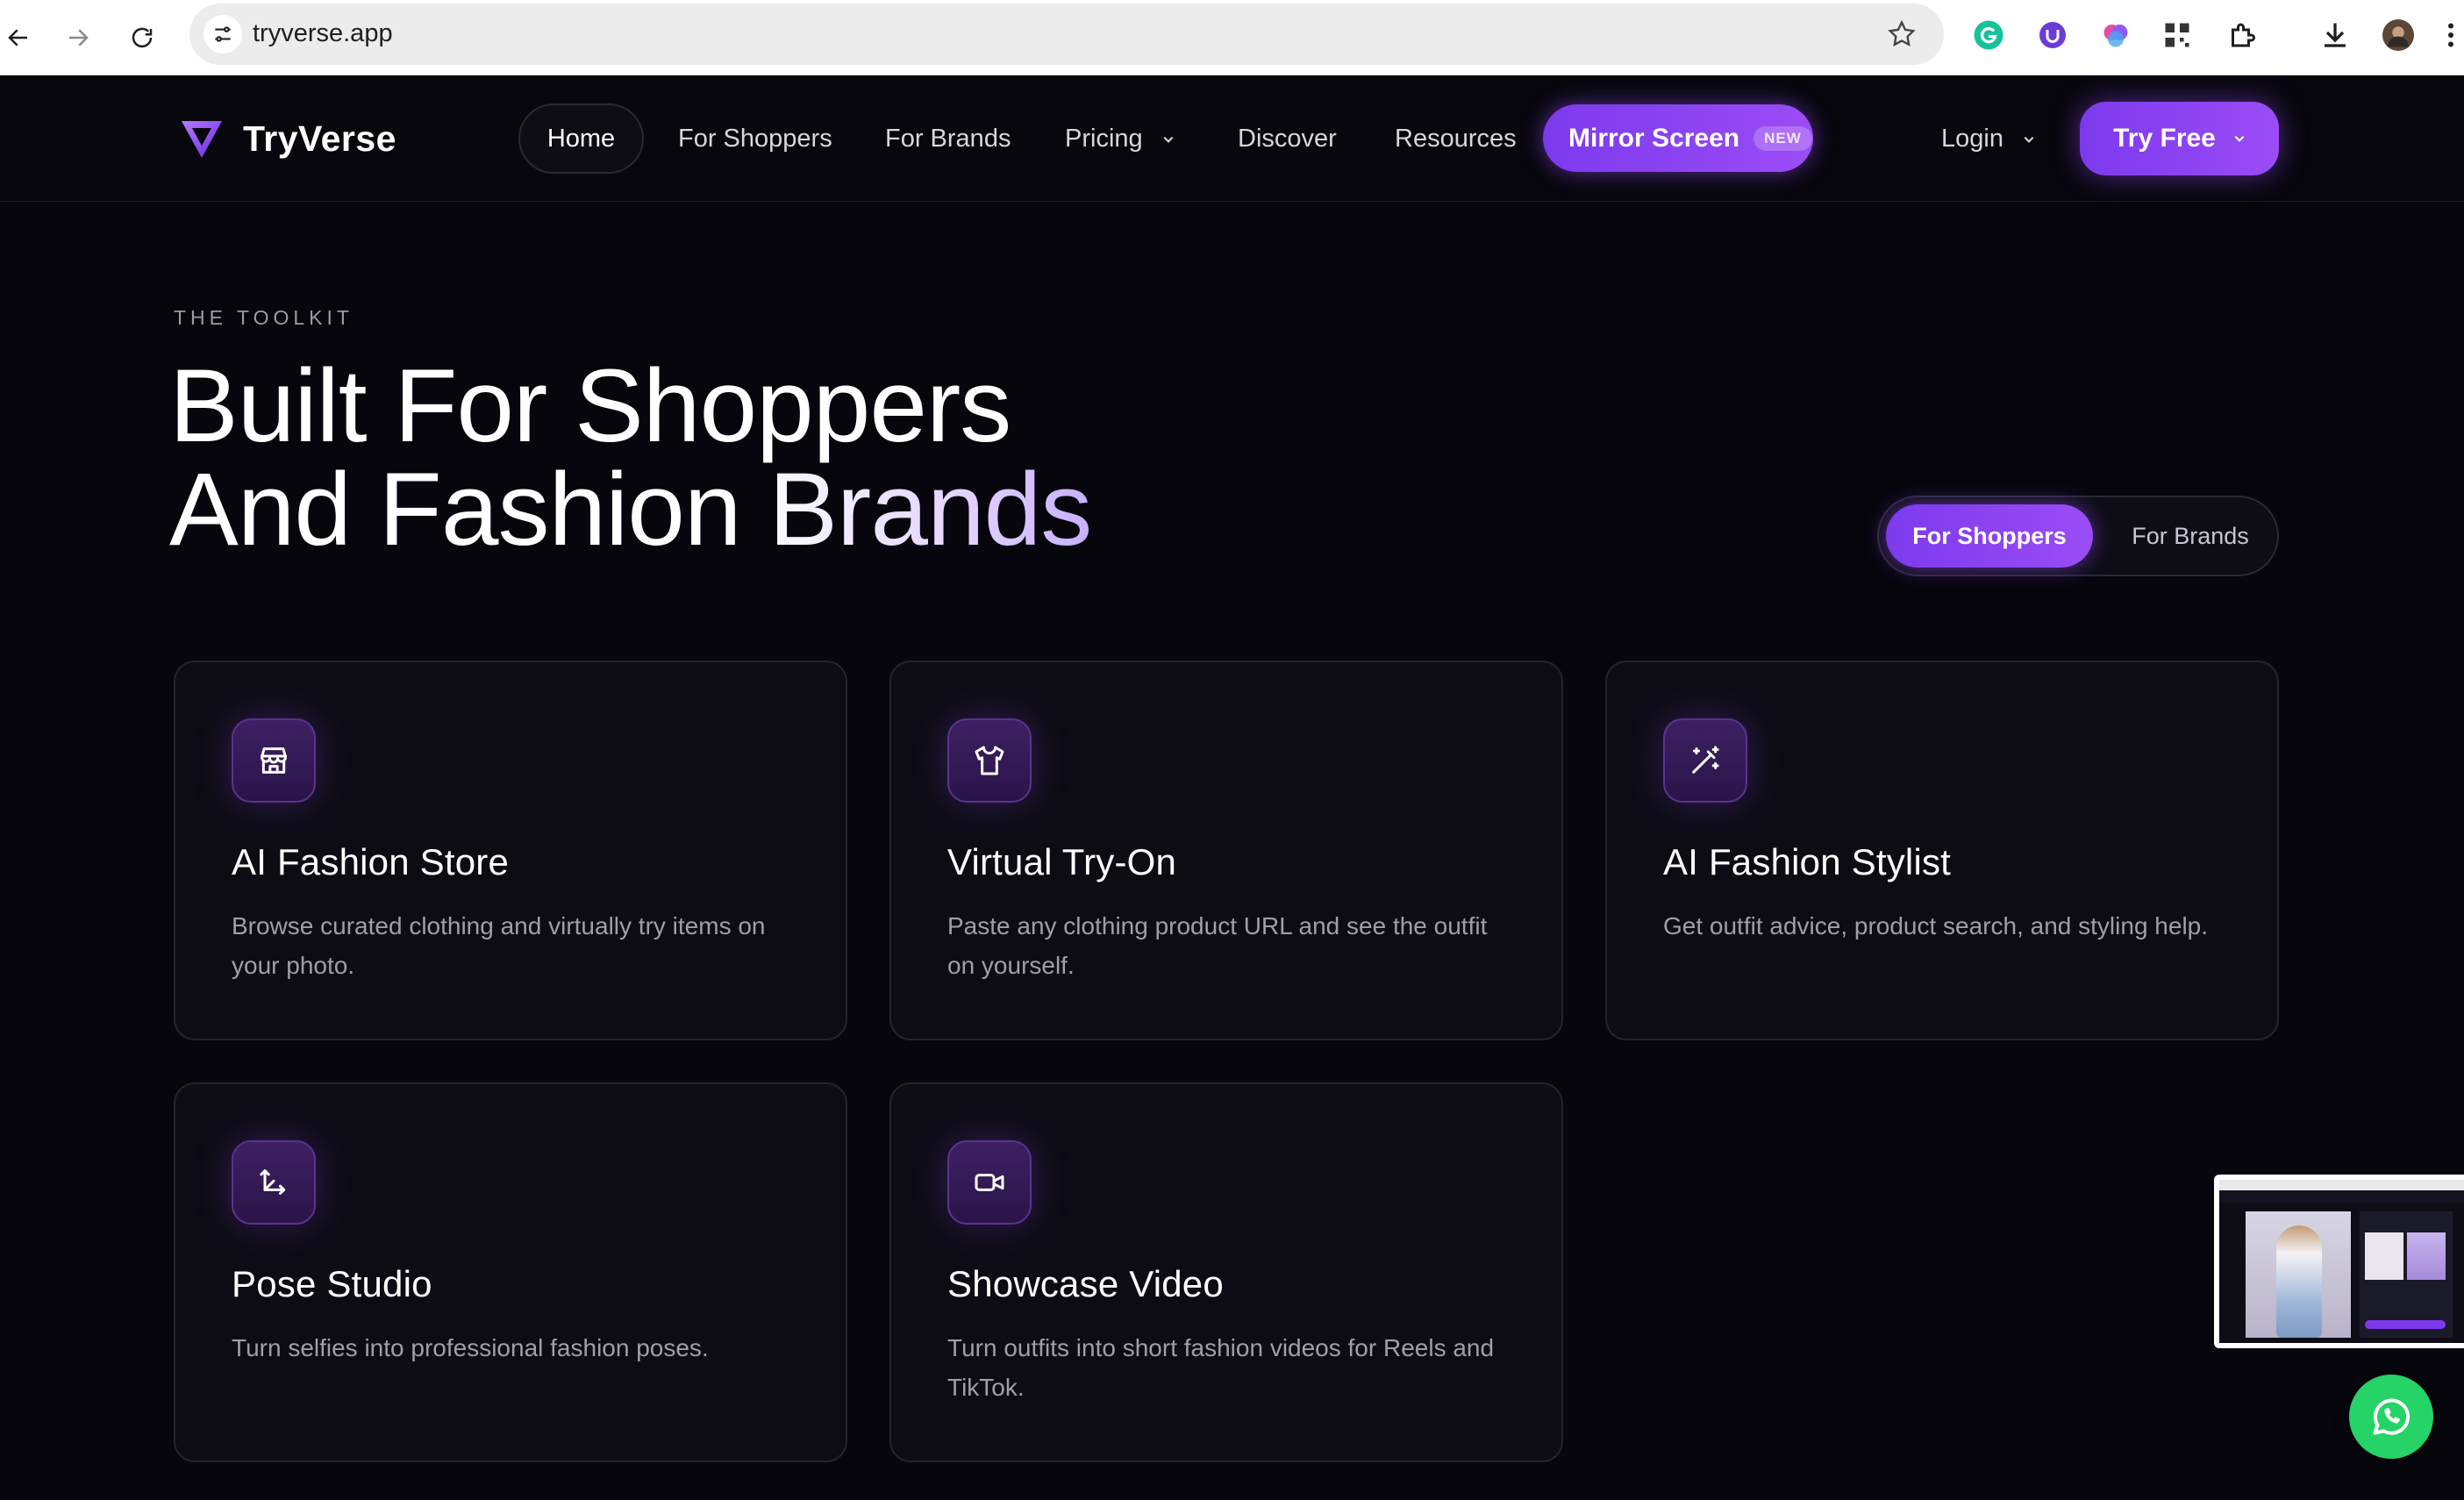 The height and width of the screenshot is (1500, 2464). Describe the element at coordinates (1066, 34) in the screenshot. I see `address-bar: tryverse.app` at that location.